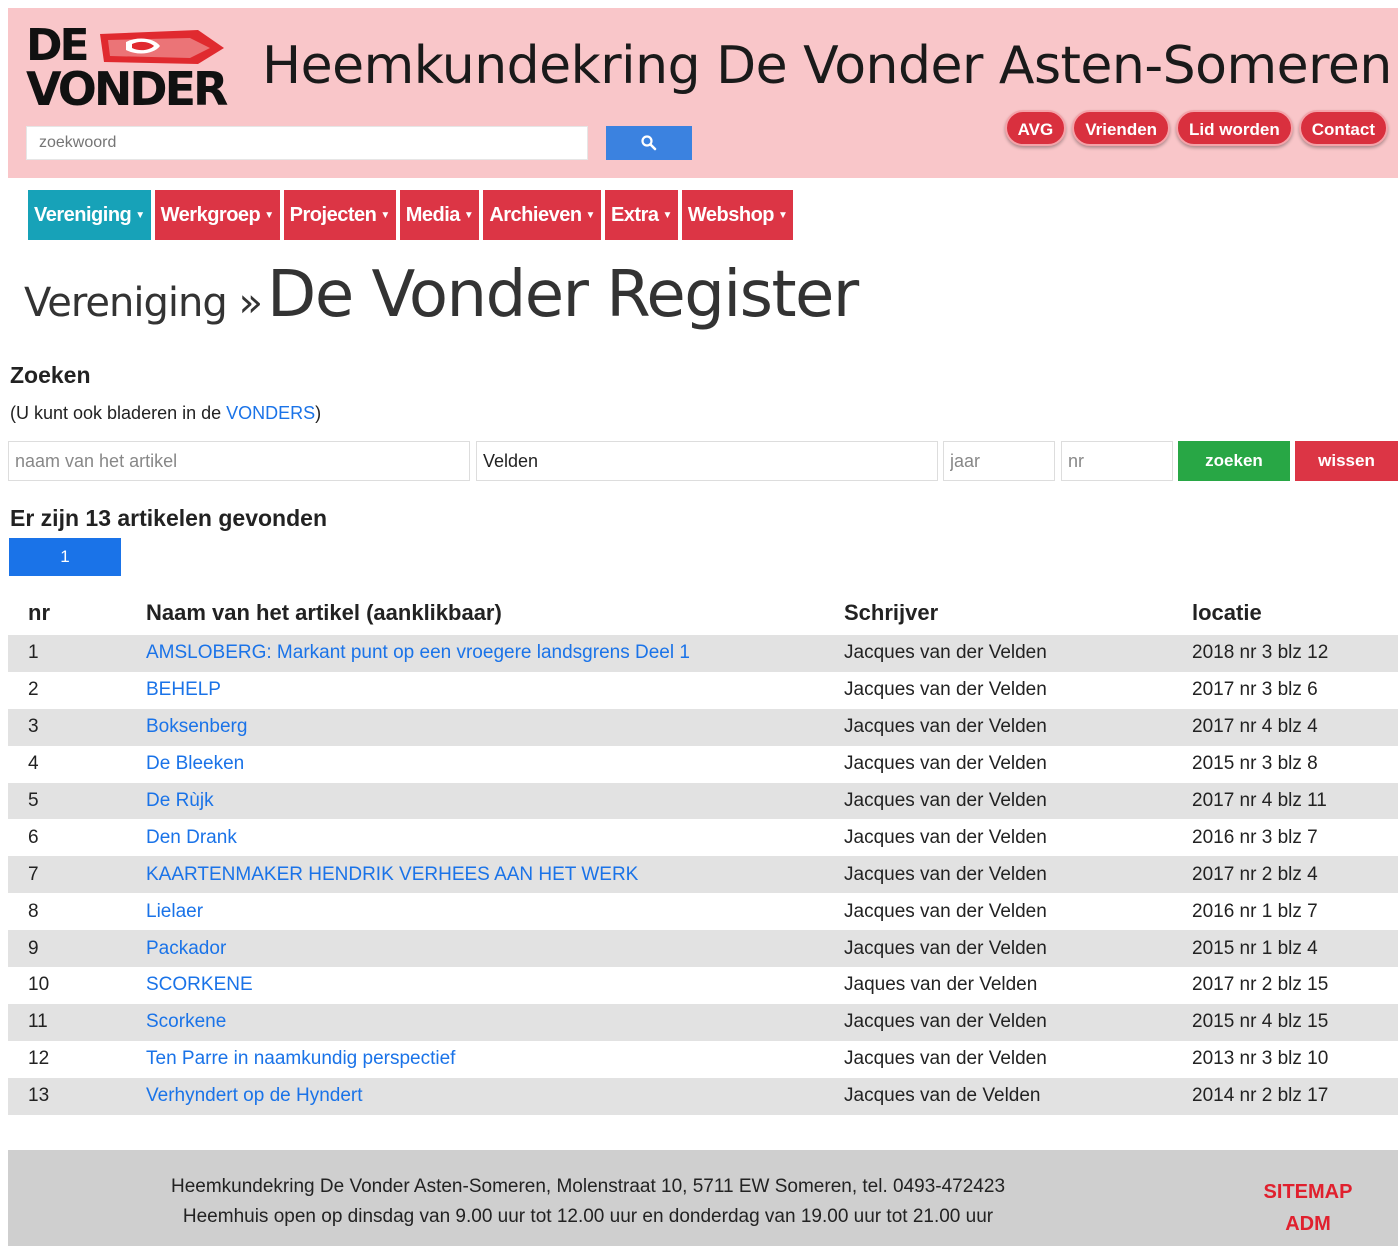 The height and width of the screenshot is (1246, 1398). I want to click on nav-archieven: Archieven ▼, so click(542, 215).